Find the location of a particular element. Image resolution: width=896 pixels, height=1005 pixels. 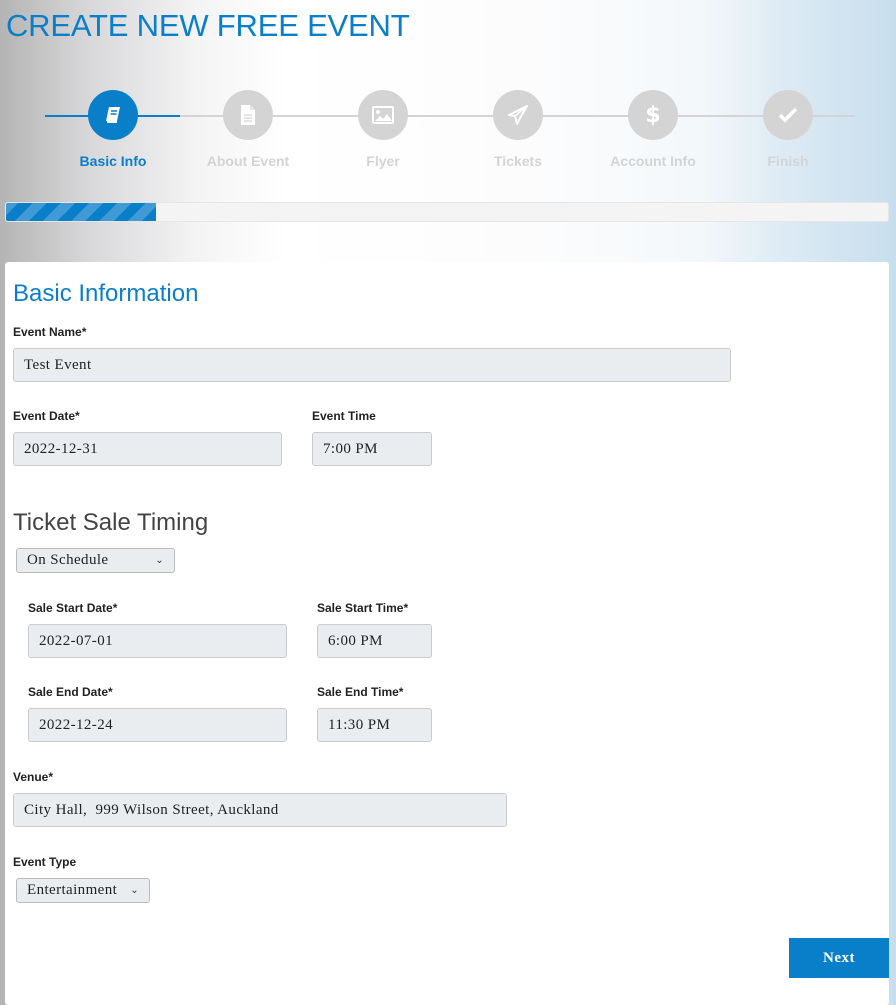

ticket-sale-timing-title: Ticket Sale Timing is located at coordinates (111, 522).